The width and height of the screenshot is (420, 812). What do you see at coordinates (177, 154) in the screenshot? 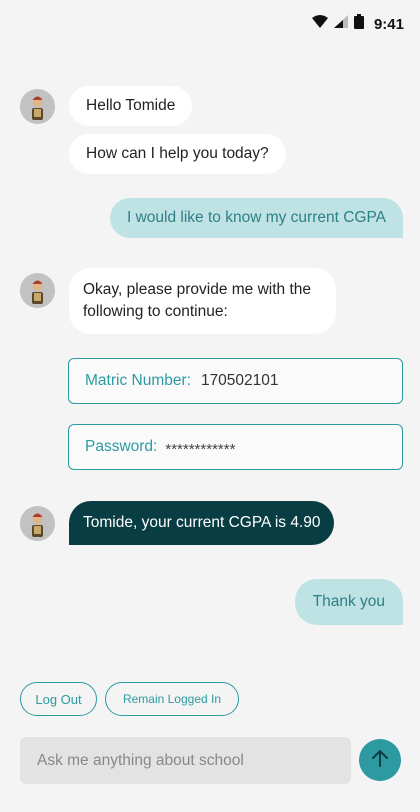
I see `message-bot-help: How can I help you today?` at bounding box center [177, 154].